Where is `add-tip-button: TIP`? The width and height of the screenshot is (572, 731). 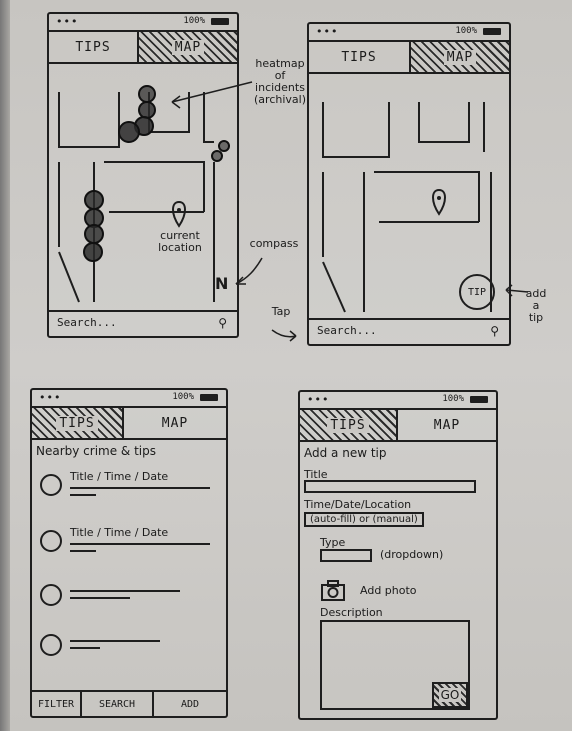 add-tip-button: TIP is located at coordinates (477, 292).